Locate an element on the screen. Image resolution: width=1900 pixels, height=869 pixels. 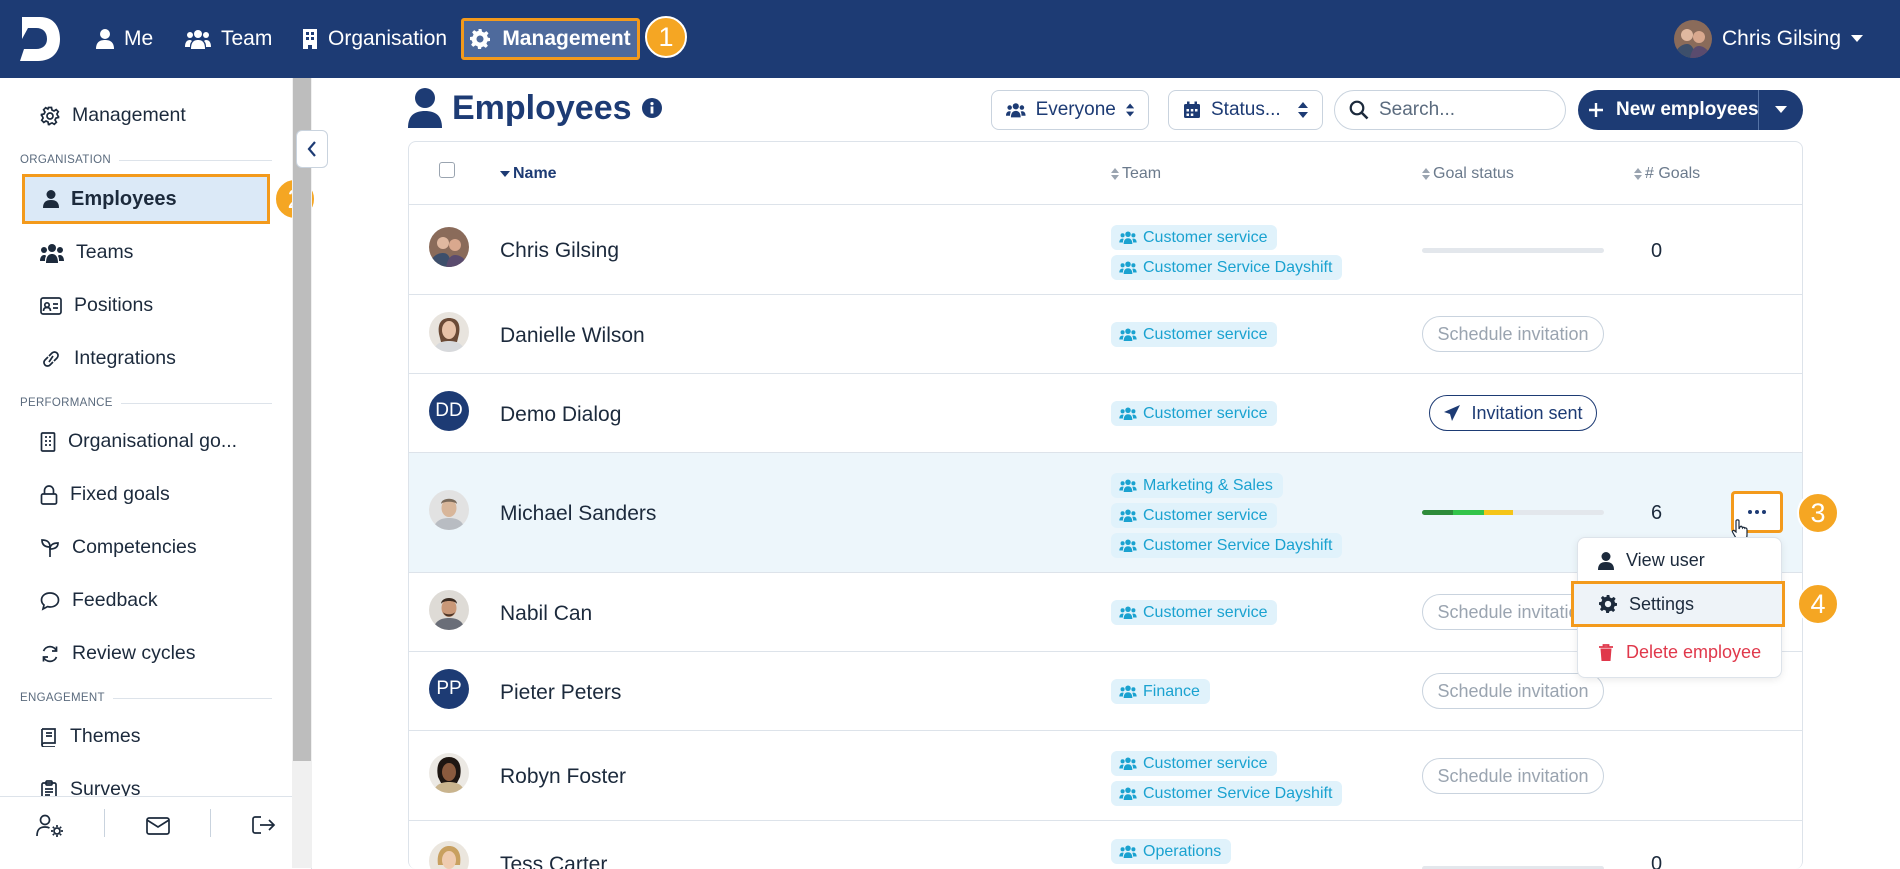
user-menu: Chris Gilsing is located at coordinates (1768, 39).